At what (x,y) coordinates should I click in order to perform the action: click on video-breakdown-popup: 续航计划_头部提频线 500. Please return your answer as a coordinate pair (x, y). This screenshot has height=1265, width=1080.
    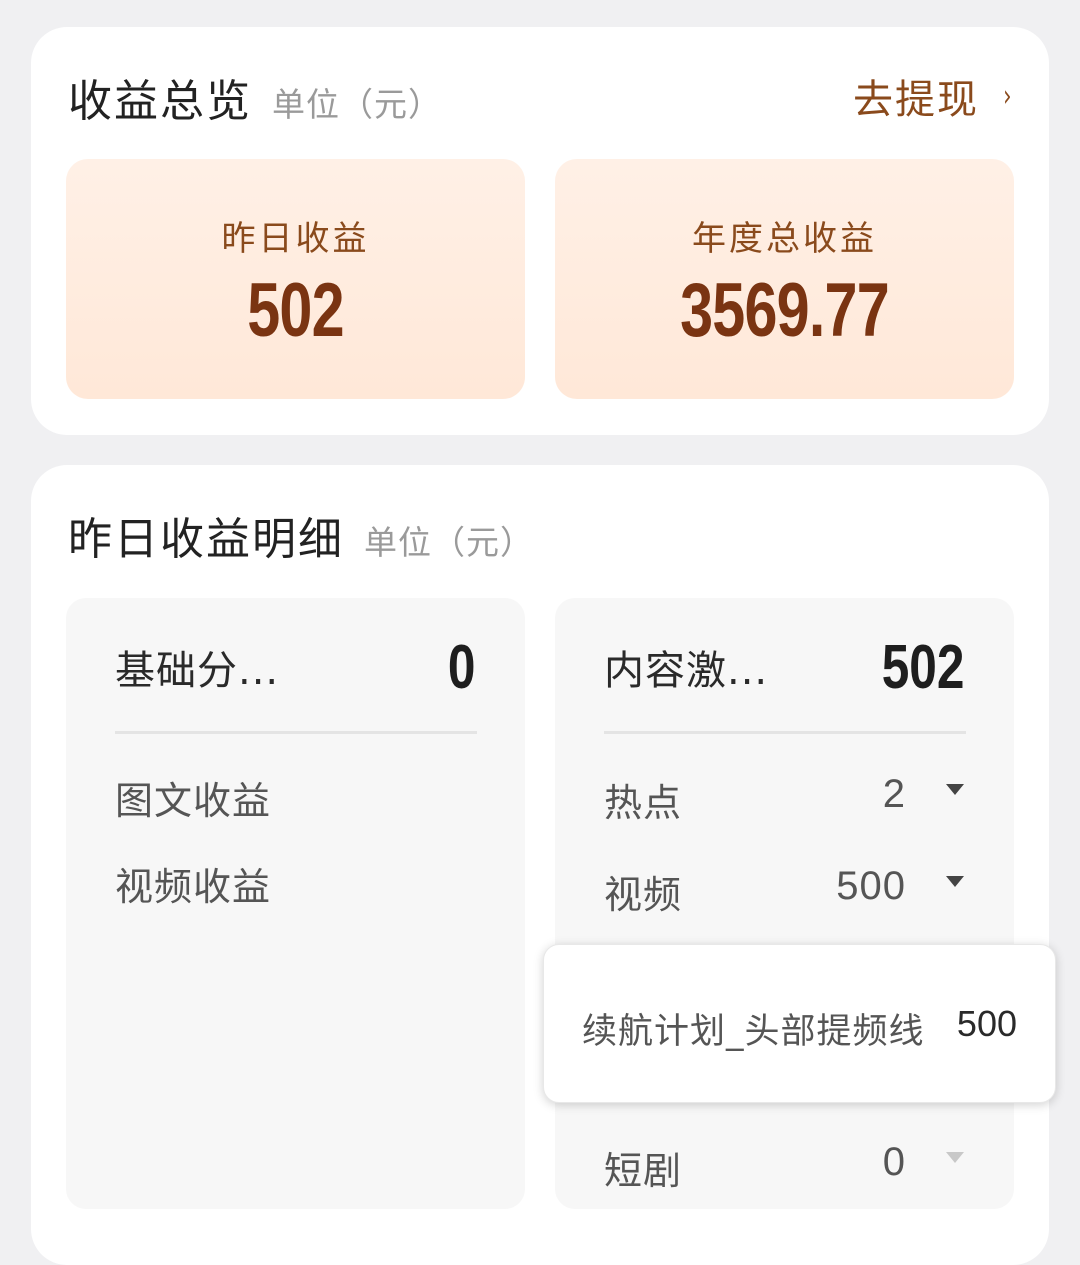
    Looking at the image, I should click on (799, 1023).